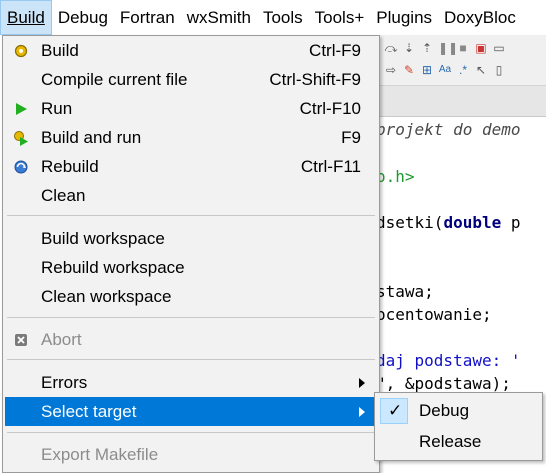 The height and width of the screenshot is (473, 546). What do you see at coordinates (191, 454) in the screenshot?
I see `menu-item-export-makefile: Export Makefile` at bounding box center [191, 454].